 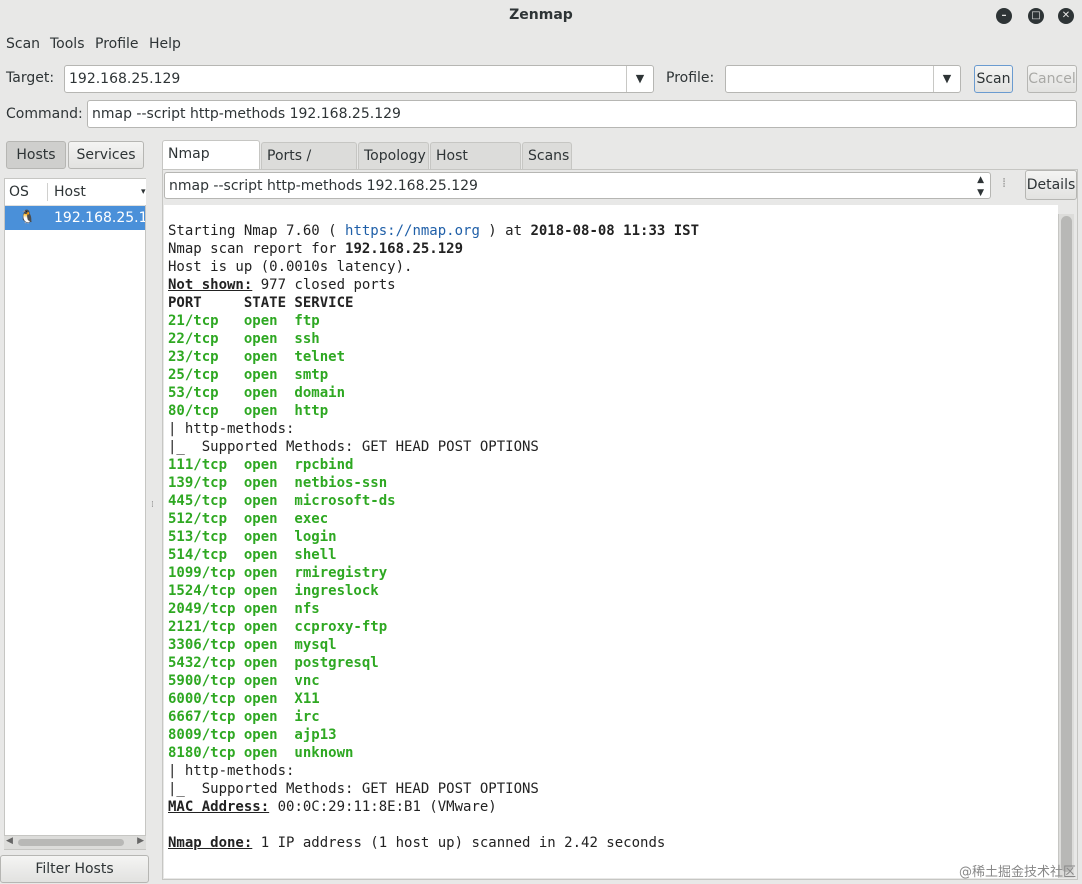 I want to click on scroll-right-icon: ▶, so click(x=140, y=841).